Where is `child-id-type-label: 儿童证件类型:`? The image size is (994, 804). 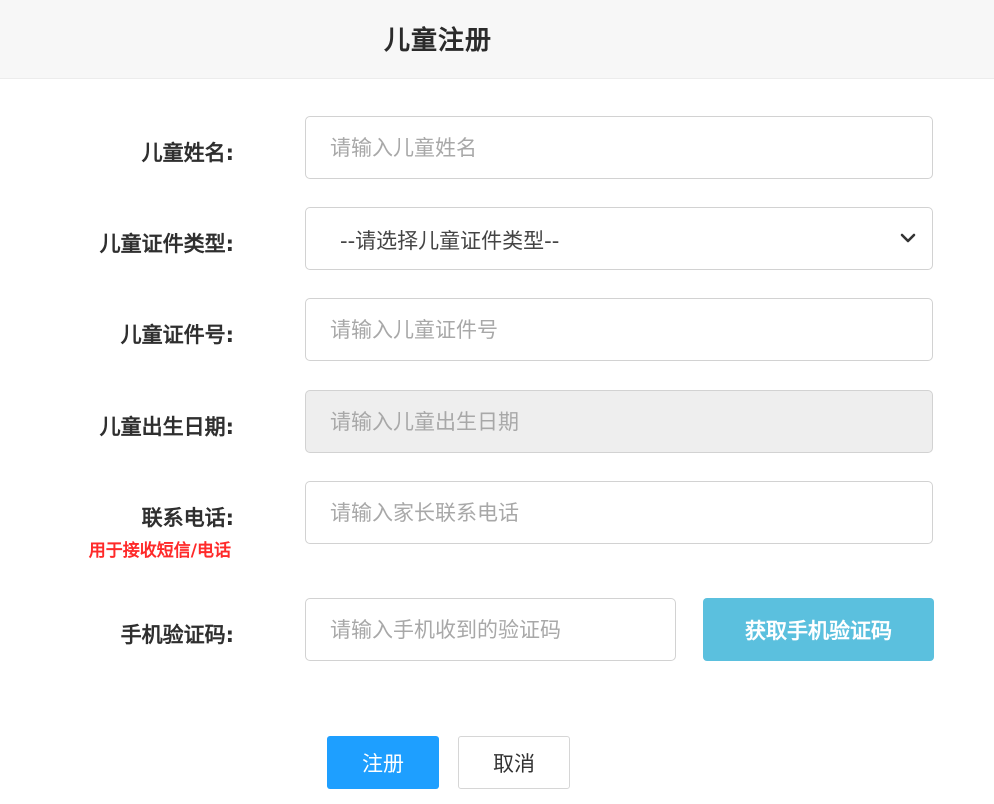 child-id-type-label: 儿童证件类型: is located at coordinates (166, 244).